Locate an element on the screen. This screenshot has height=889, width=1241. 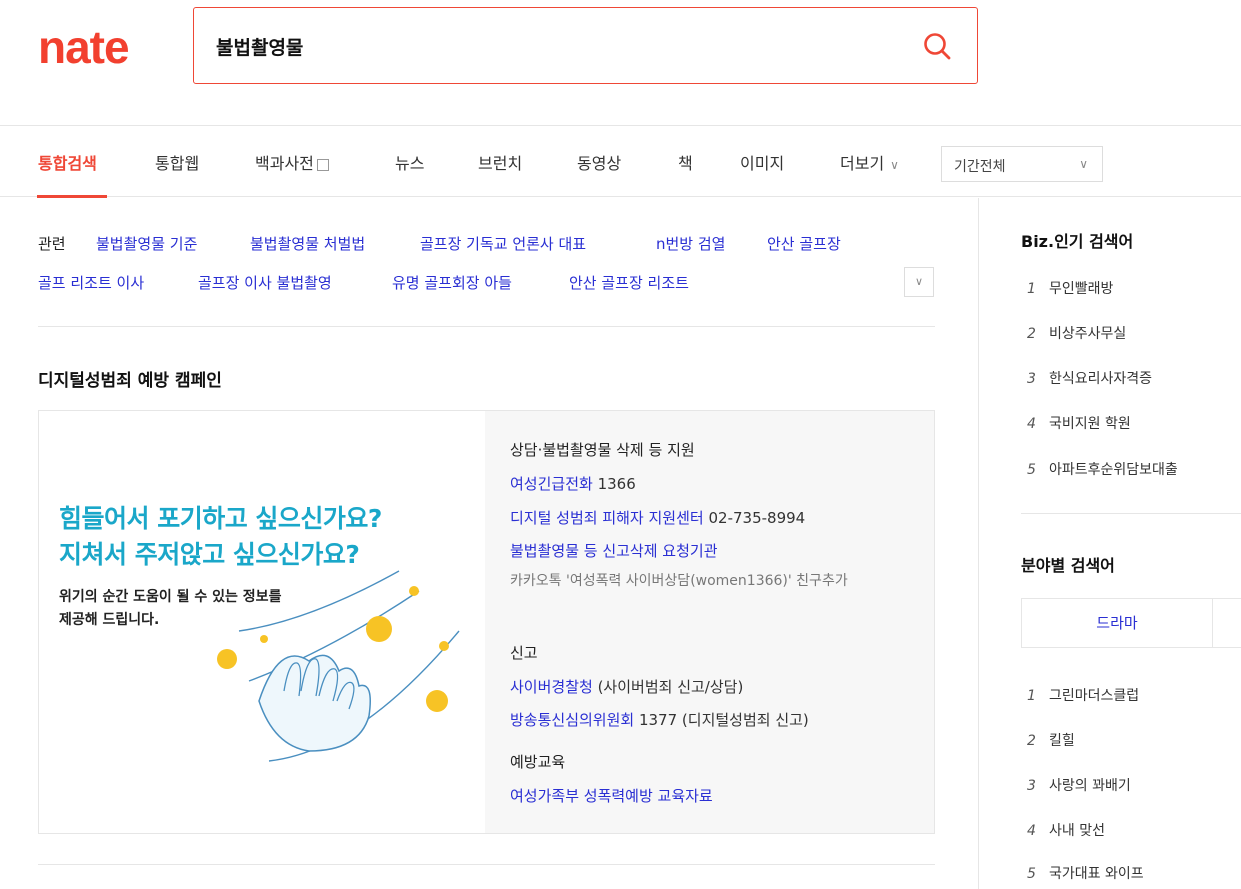
field-rank-item: 5 국가대표 와이프 is located at coordinates (1085, 873).